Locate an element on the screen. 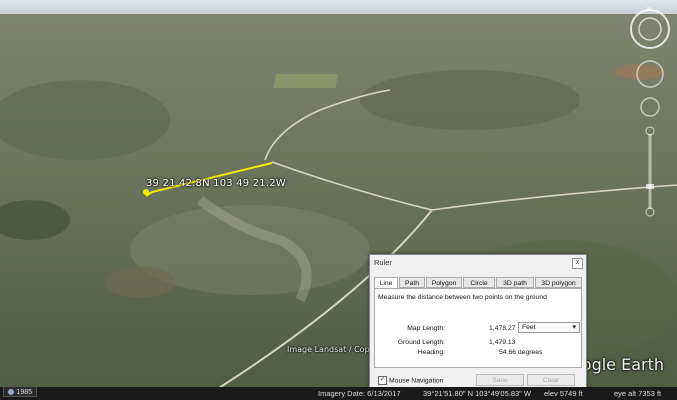 The width and height of the screenshot is (677, 400). cursor-coordinates: 39°21'51.80" N 103°49'05.83" W is located at coordinates (477, 393).